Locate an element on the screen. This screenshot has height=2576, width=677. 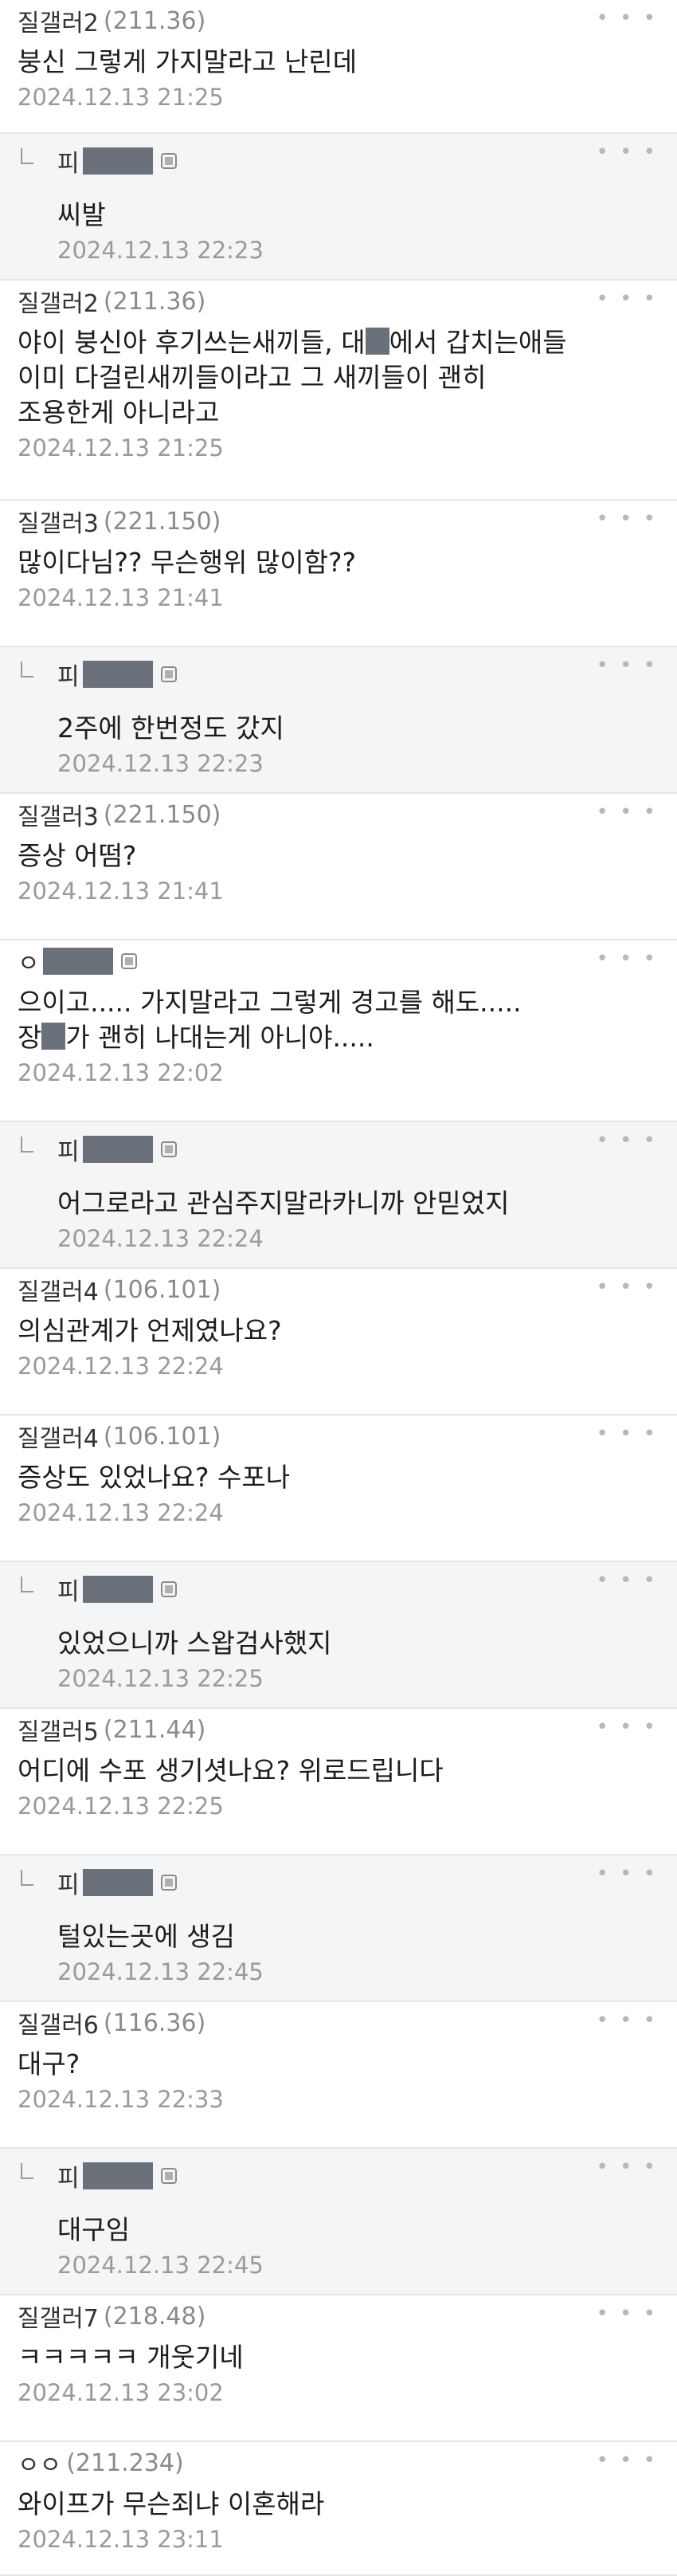
comment-timestamp: 2024.12.13 21:25 is located at coordinates (121, 97).